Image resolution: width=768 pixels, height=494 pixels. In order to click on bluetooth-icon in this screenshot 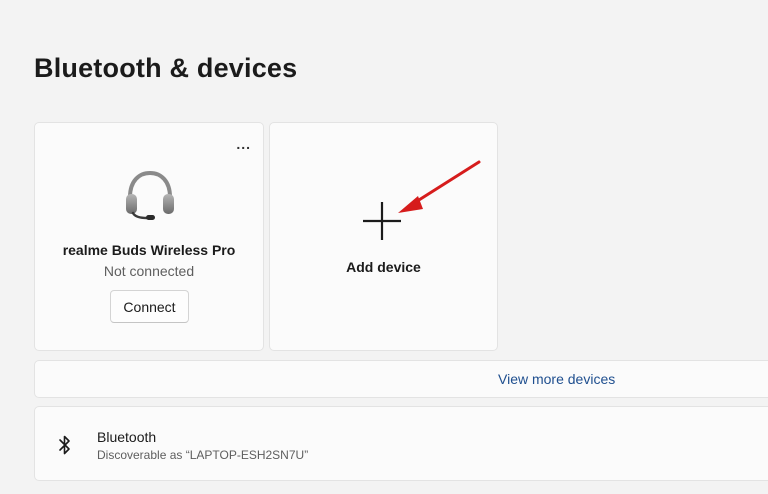, I will do `click(64, 445)`.